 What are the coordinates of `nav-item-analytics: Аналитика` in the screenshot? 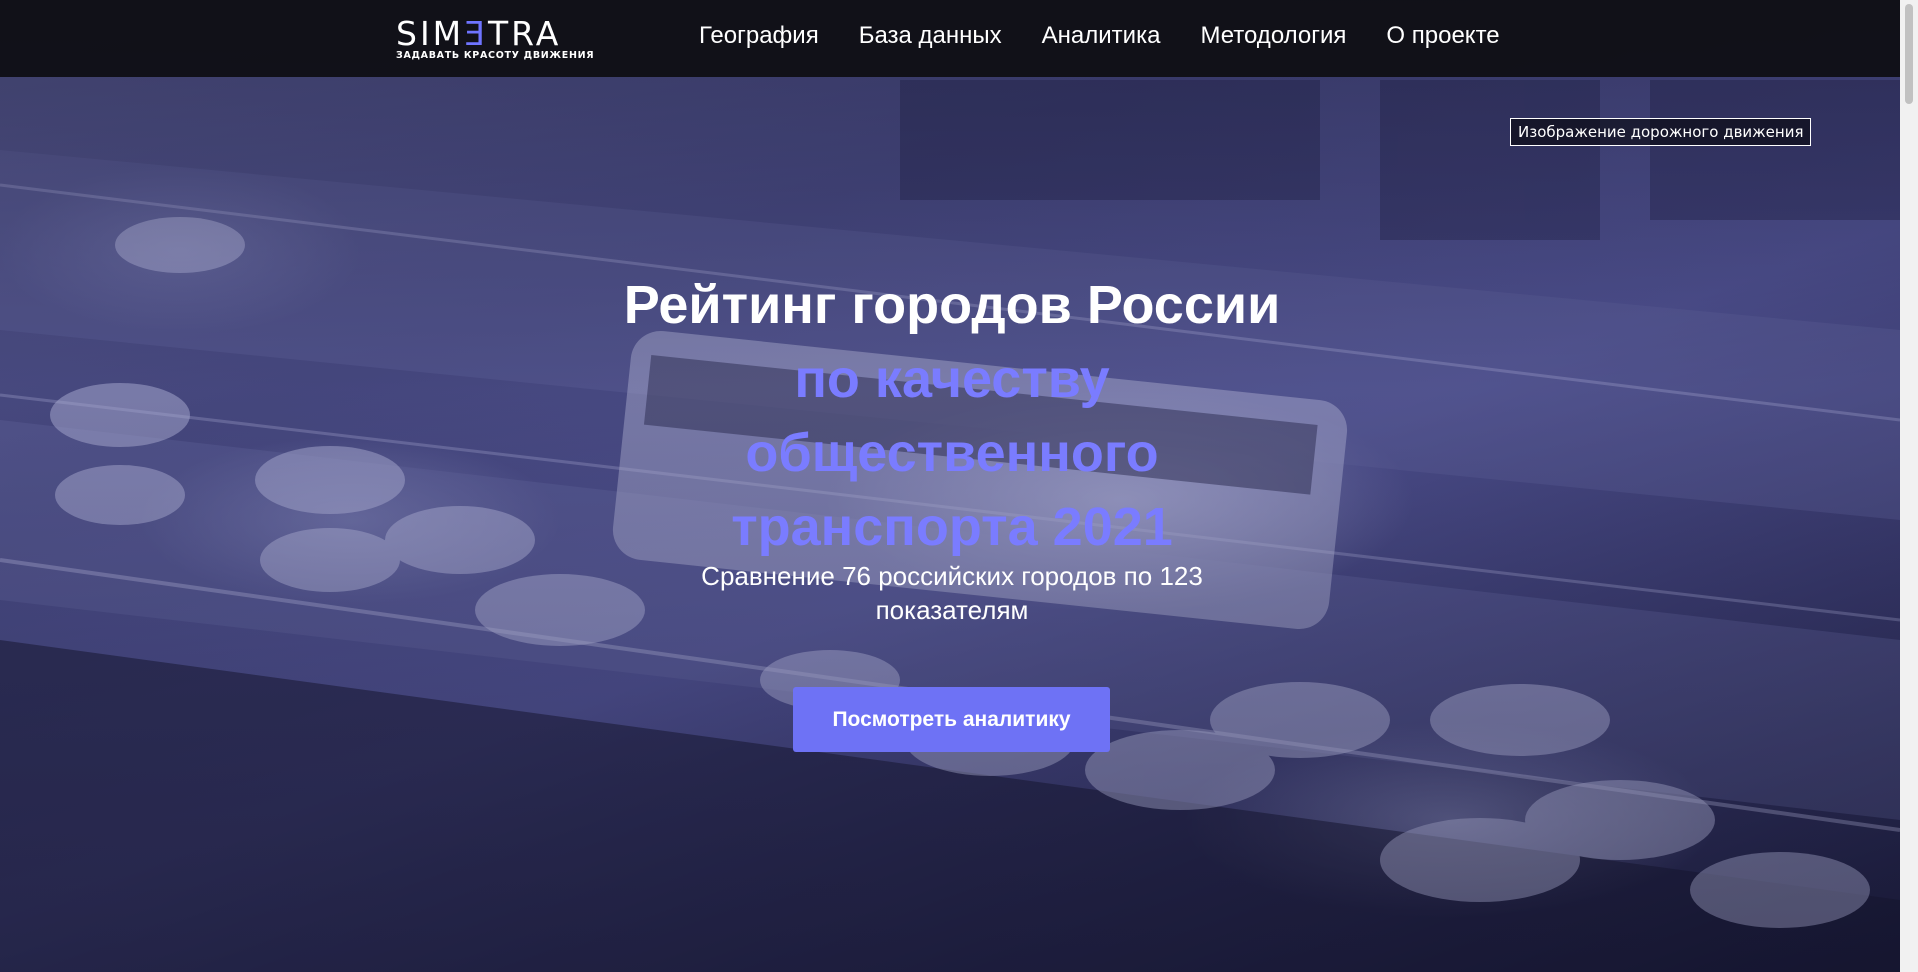 It's located at (1101, 36).